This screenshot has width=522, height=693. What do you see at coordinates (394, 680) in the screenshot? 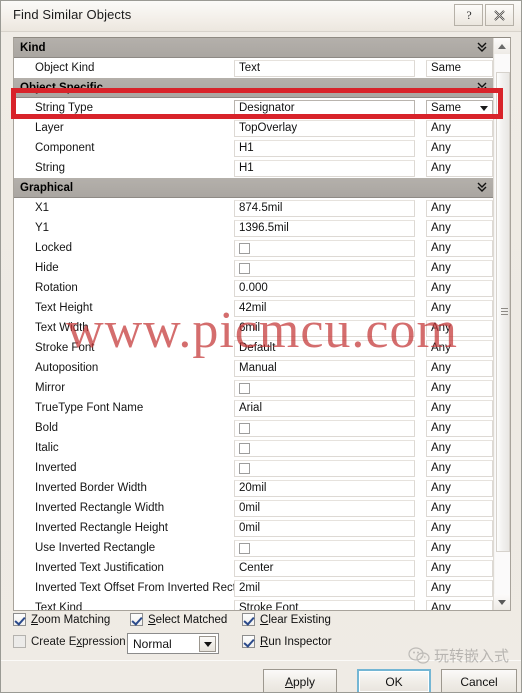
I see `ok-button: OK` at bounding box center [394, 680].